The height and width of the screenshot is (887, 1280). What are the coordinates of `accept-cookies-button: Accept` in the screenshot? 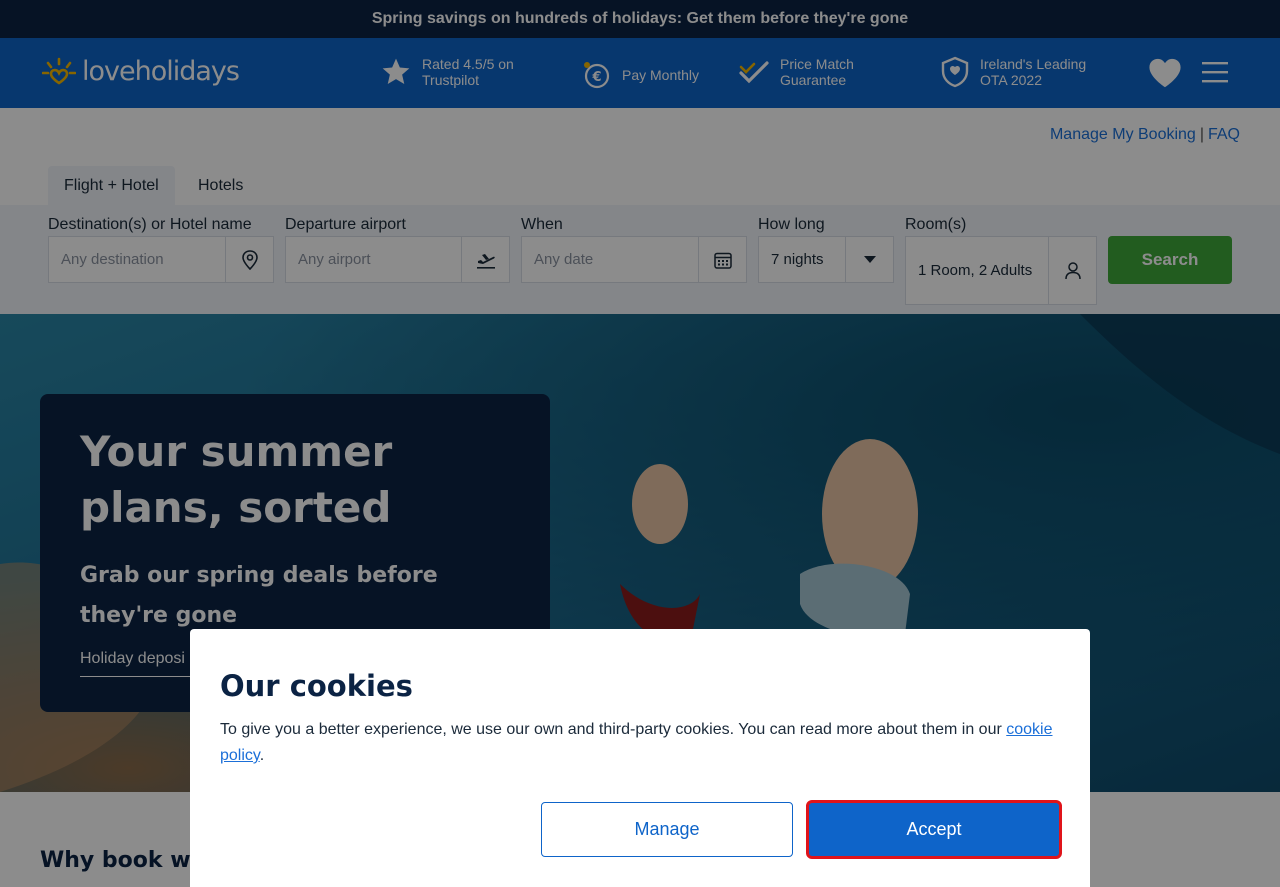 It's located at (934, 829).